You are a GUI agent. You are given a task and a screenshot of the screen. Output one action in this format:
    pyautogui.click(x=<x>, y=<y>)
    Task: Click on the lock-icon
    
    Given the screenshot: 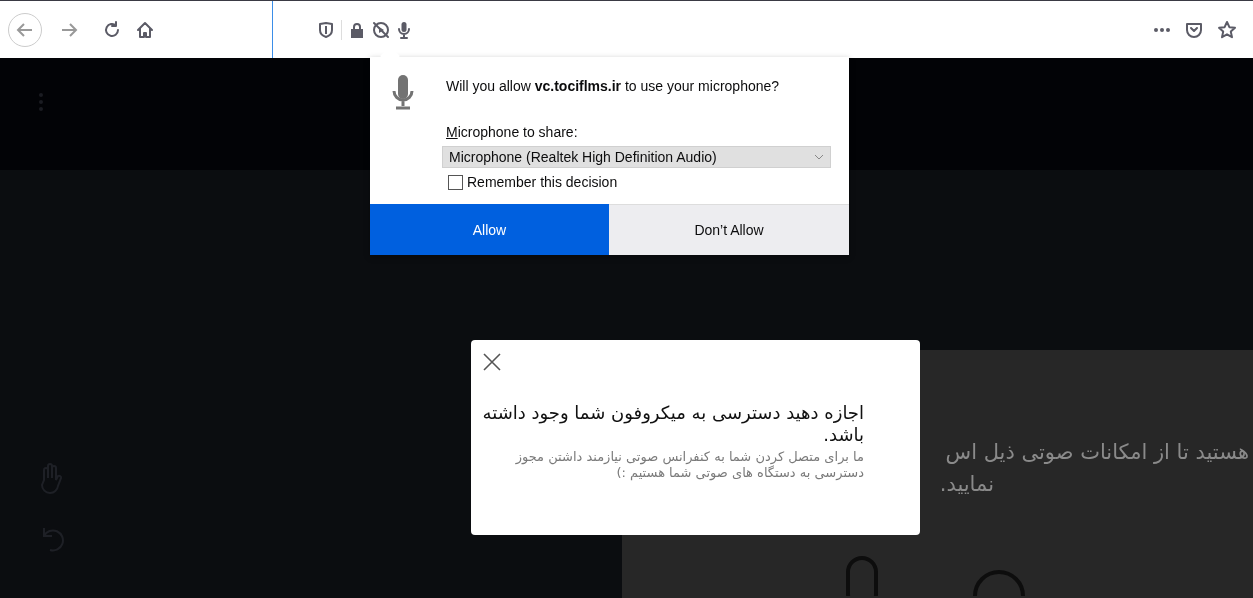 What is the action you would take?
    pyautogui.click(x=357, y=29)
    